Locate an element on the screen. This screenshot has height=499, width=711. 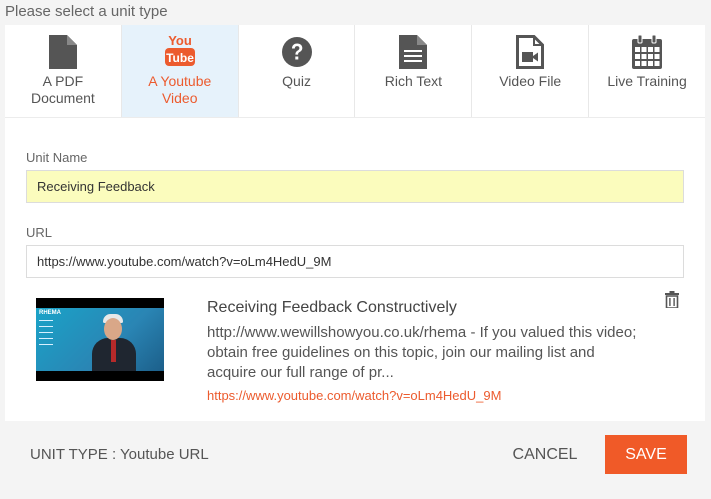
svg-text: Tube is located at coordinates (180, 58).